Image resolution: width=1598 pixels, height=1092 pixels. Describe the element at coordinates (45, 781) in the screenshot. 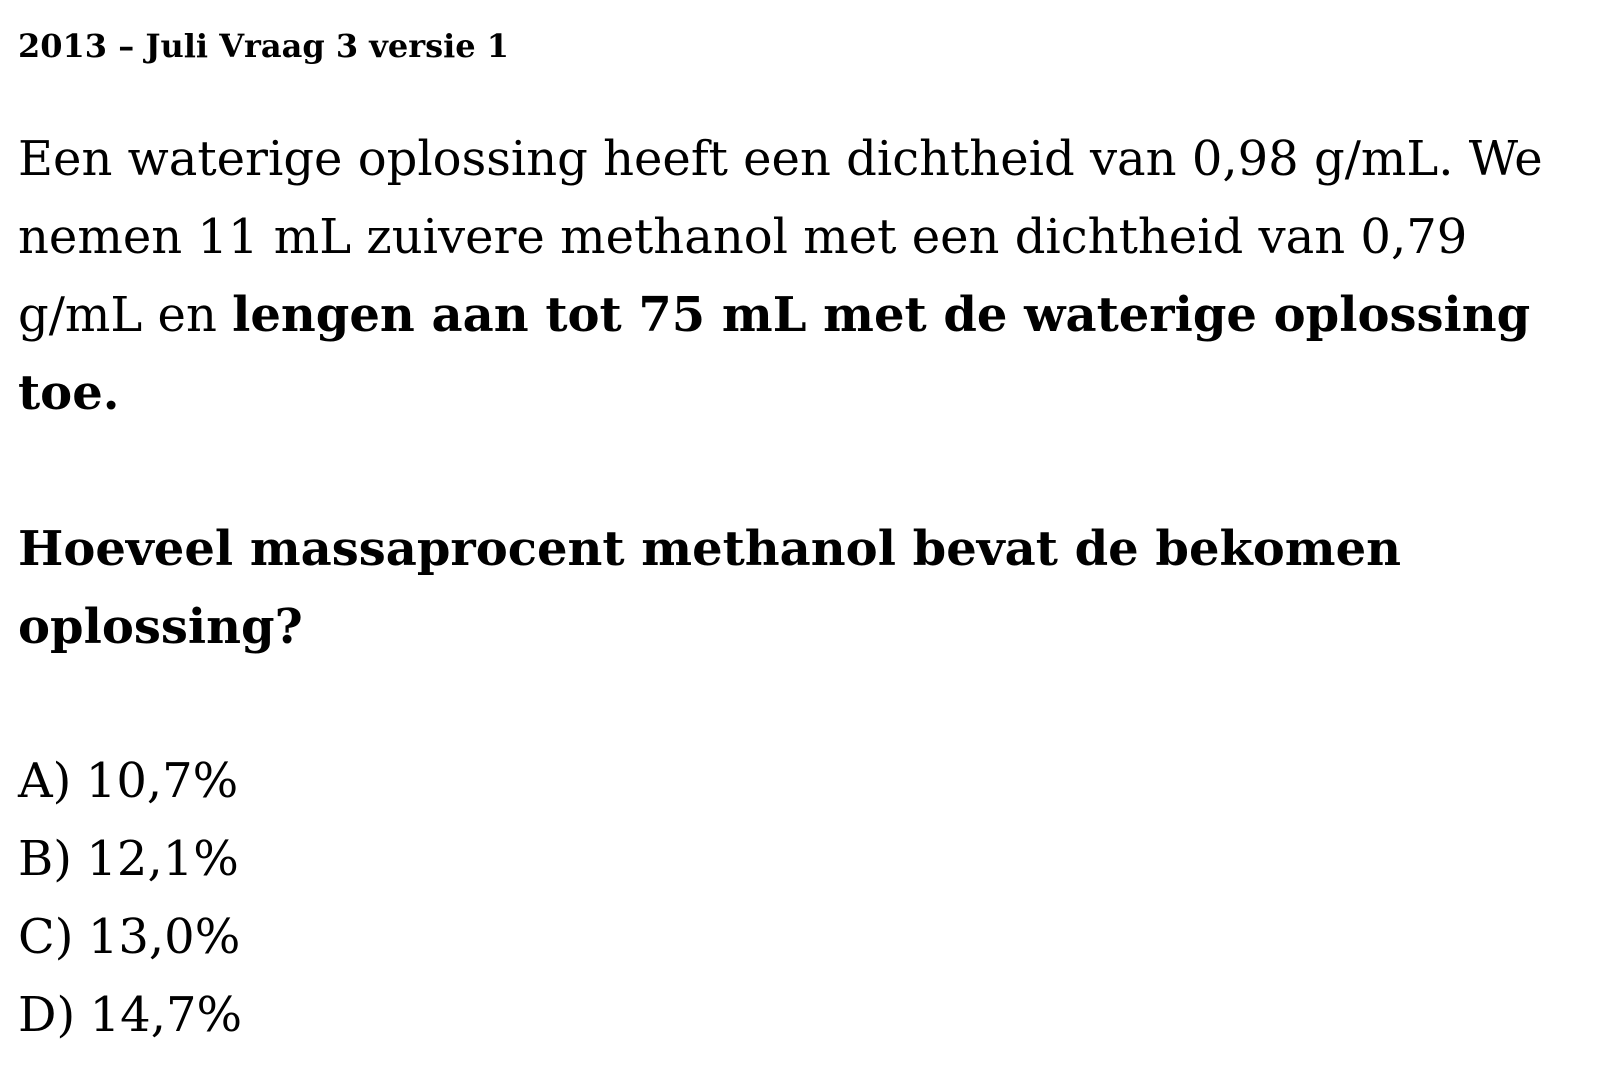

I see `option-letter: A)` at that location.